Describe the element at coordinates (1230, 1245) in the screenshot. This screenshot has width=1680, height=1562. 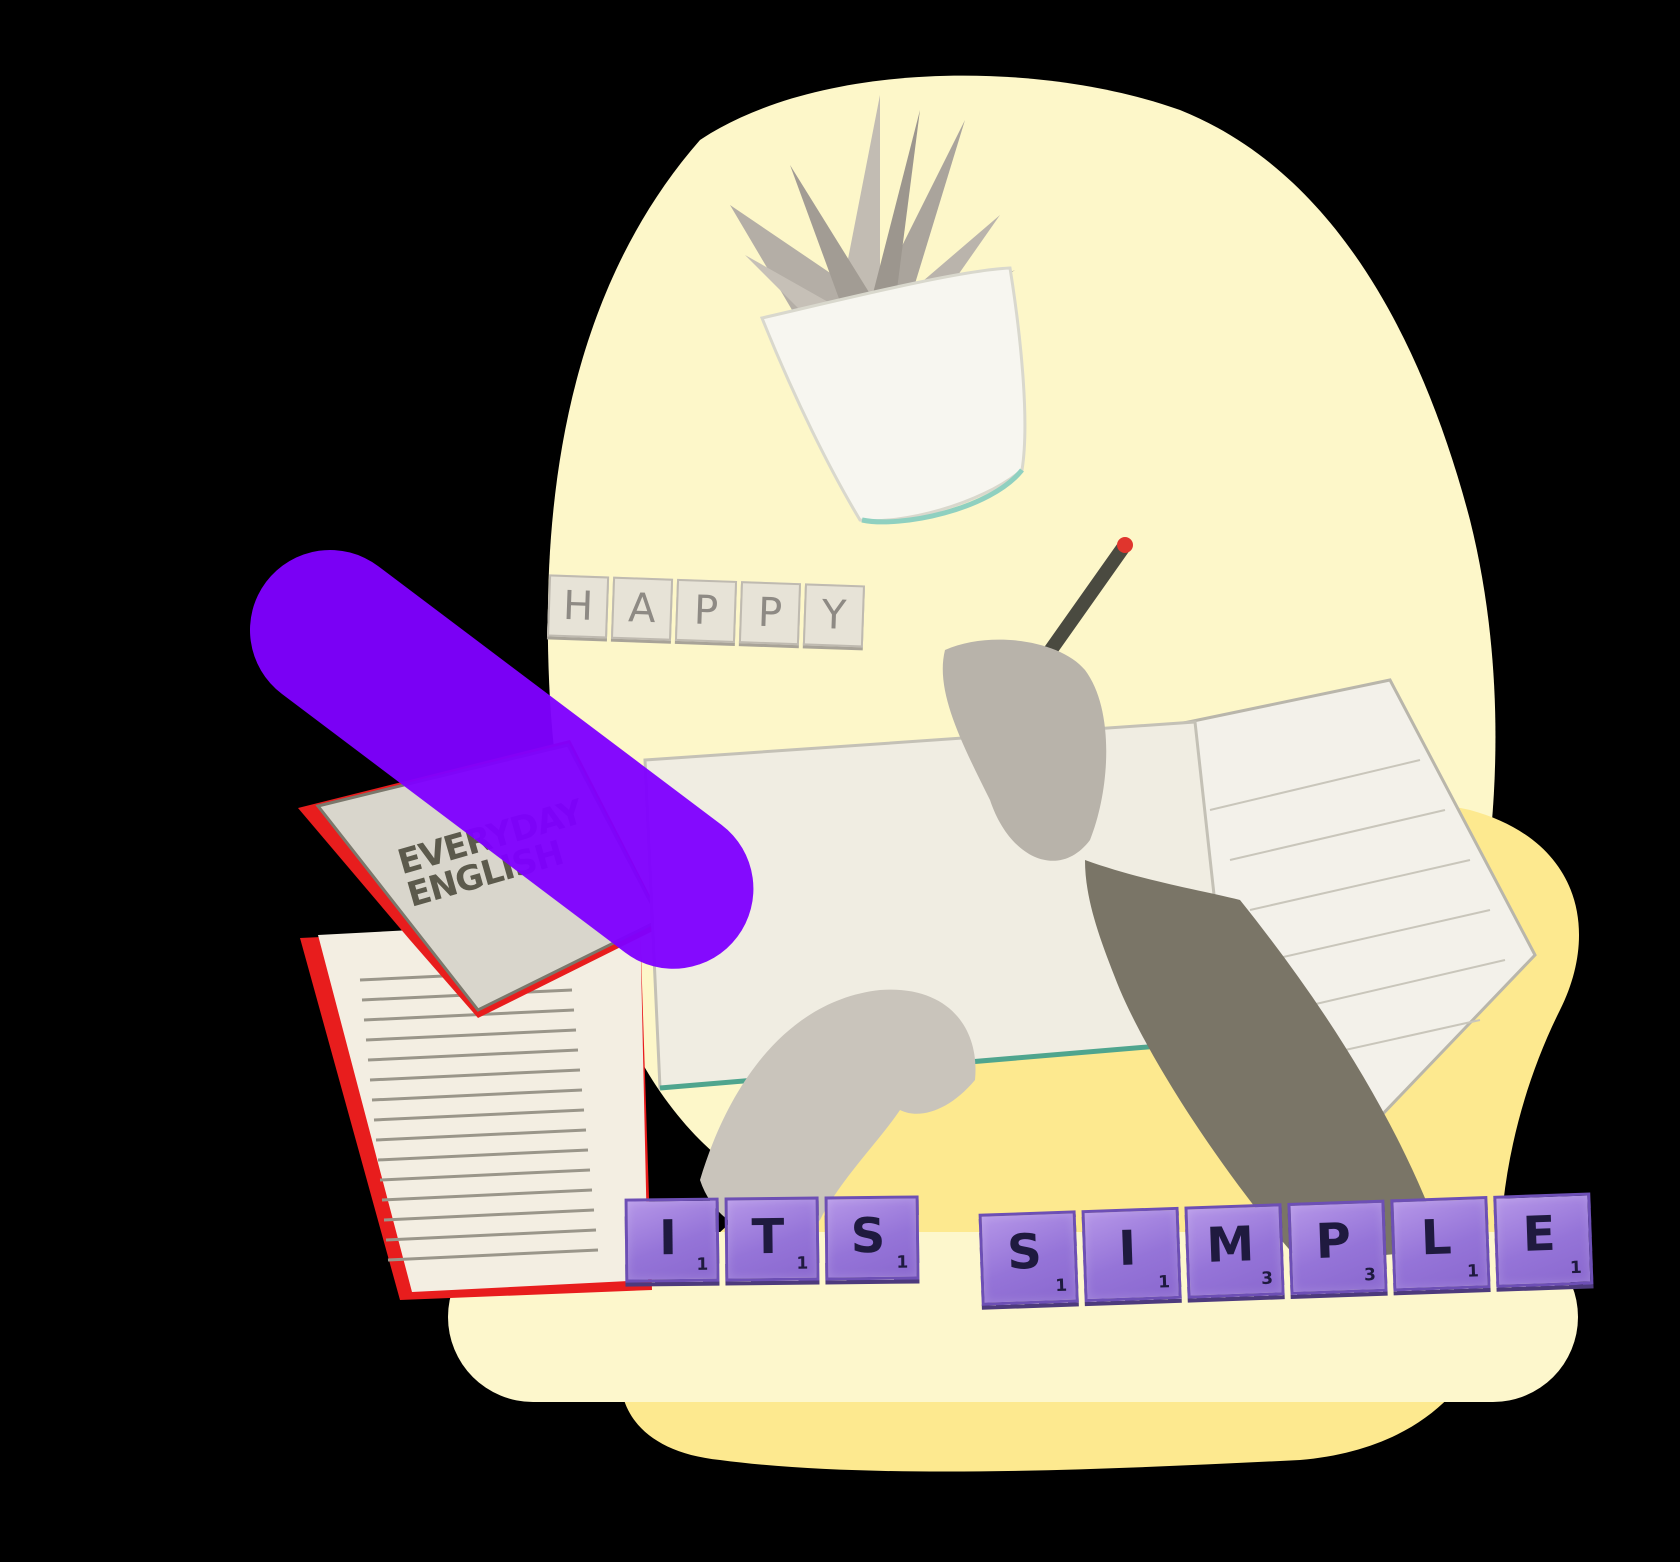
I see `tile-letter: M` at that location.